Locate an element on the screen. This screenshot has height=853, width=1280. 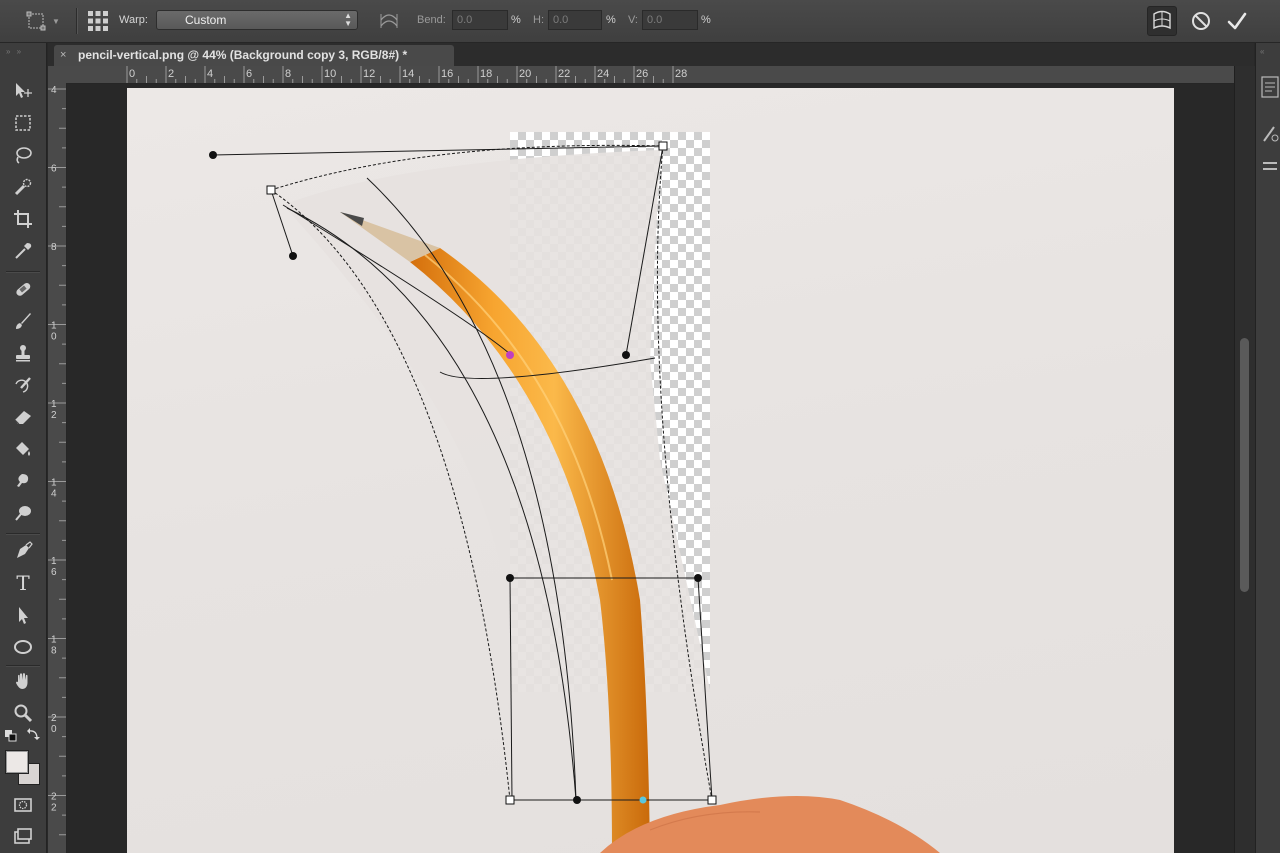
type-tool: T is located at coordinates (23, 583).